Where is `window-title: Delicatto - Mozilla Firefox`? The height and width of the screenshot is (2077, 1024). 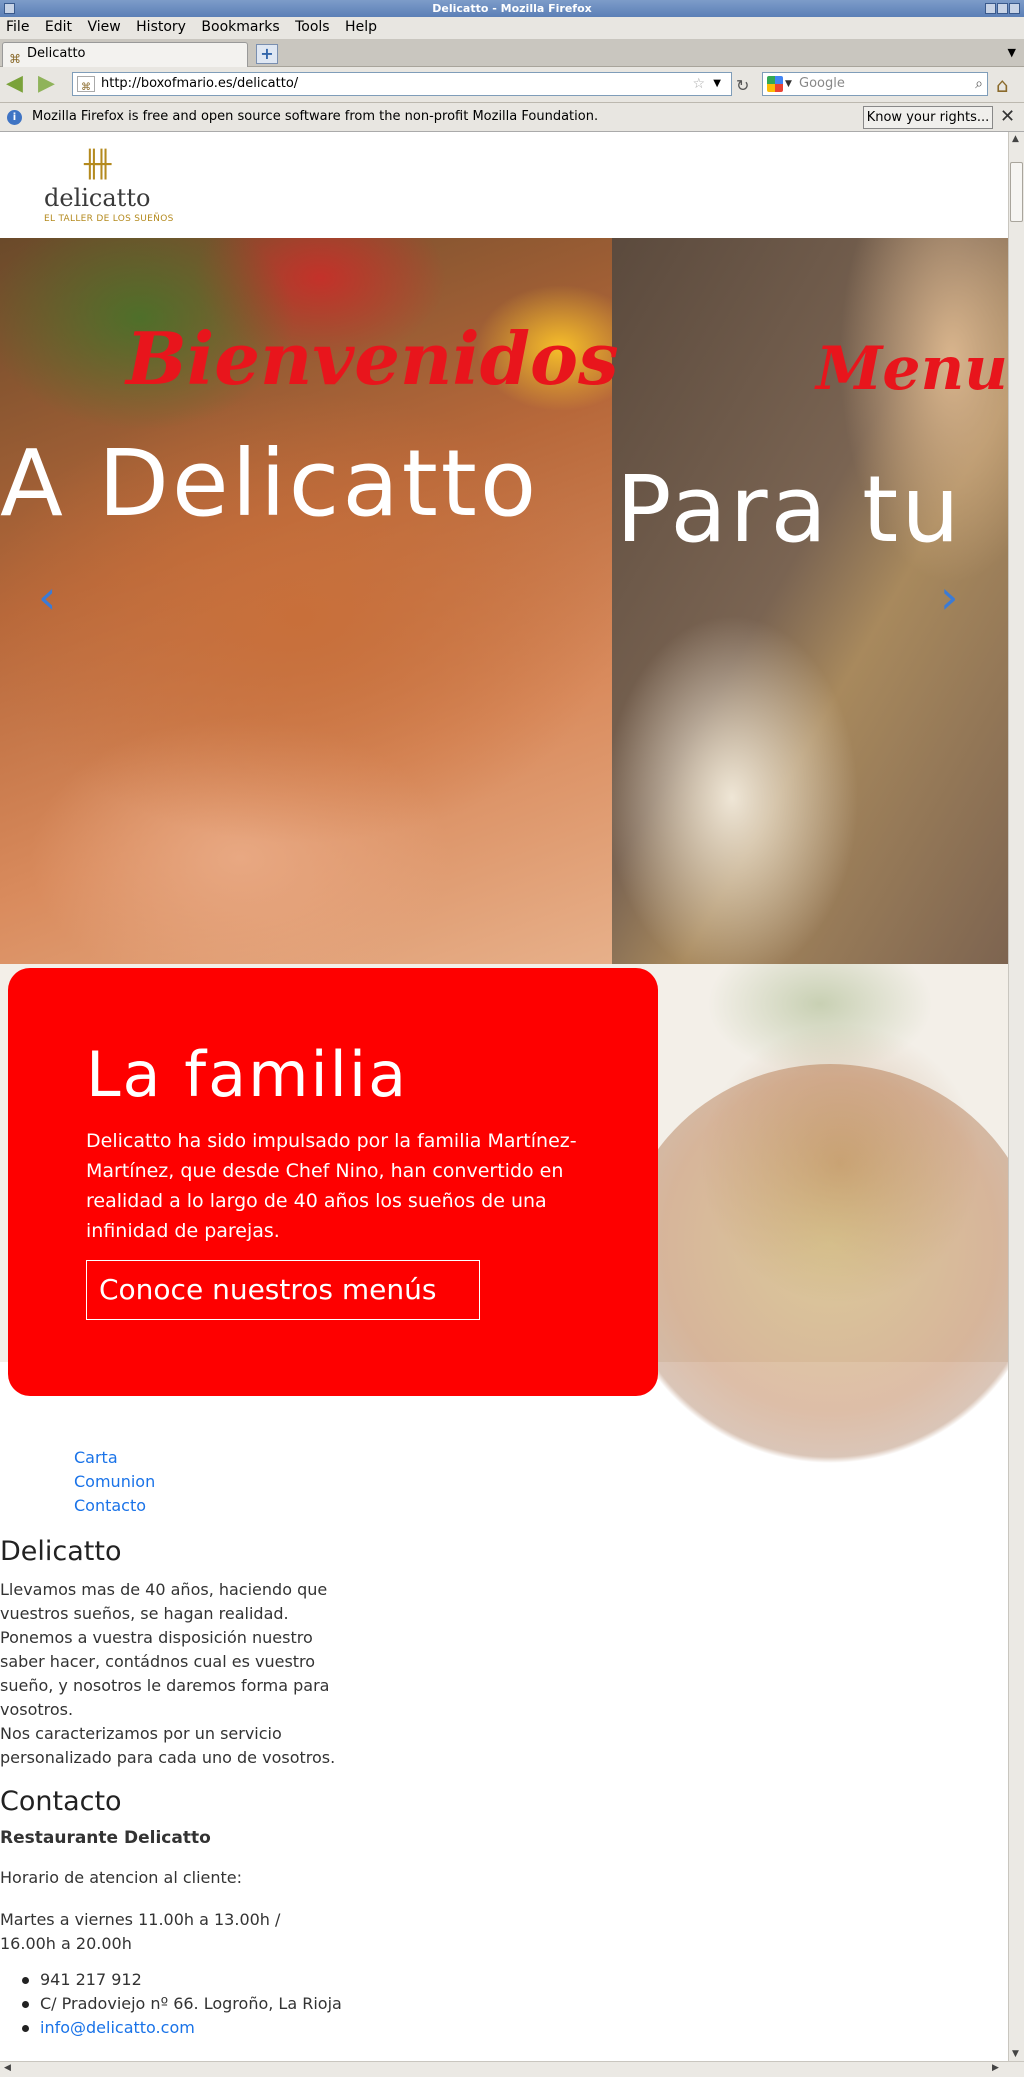
window-title: Delicatto - Mozilla Firefox is located at coordinates (512, 8).